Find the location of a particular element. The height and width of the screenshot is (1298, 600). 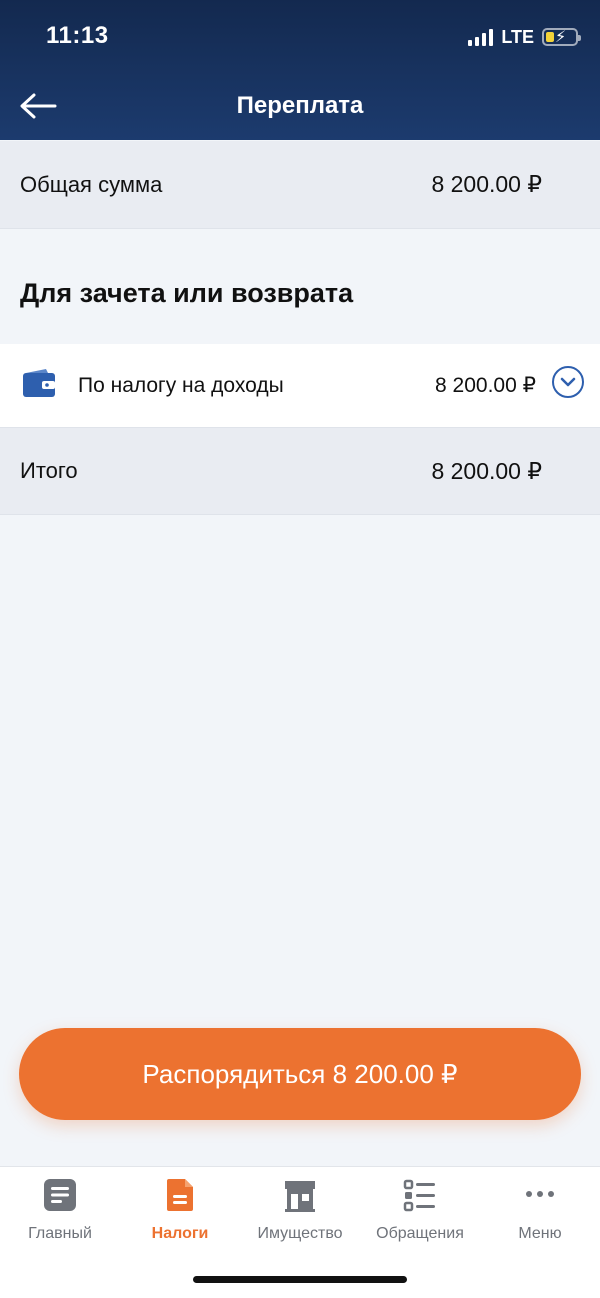

section-title: Для зачета или возврата is located at coordinates (187, 293).